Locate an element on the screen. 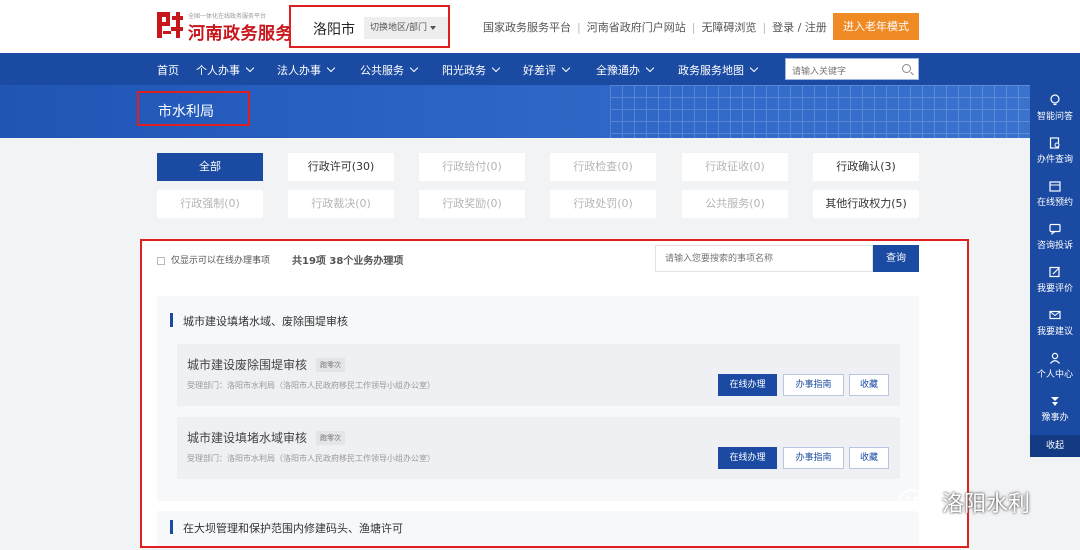 The width and height of the screenshot is (1080, 550). wechat-icon is located at coordinates (916, 501).